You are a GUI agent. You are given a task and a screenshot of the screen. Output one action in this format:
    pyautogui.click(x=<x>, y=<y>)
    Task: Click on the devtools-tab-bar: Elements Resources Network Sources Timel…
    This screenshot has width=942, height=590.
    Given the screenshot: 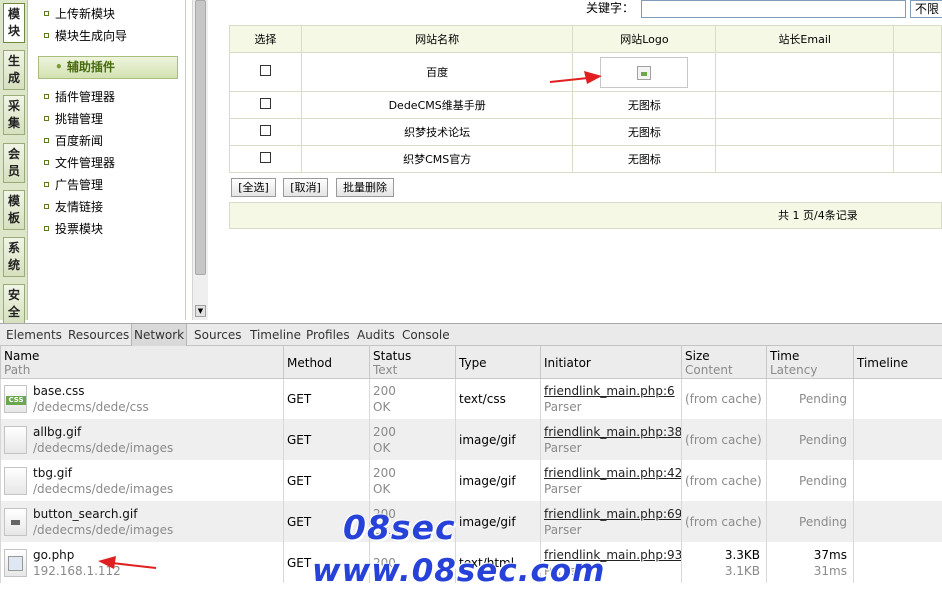 What is the action you would take?
    pyautogui.click(x=471, y=334)
    